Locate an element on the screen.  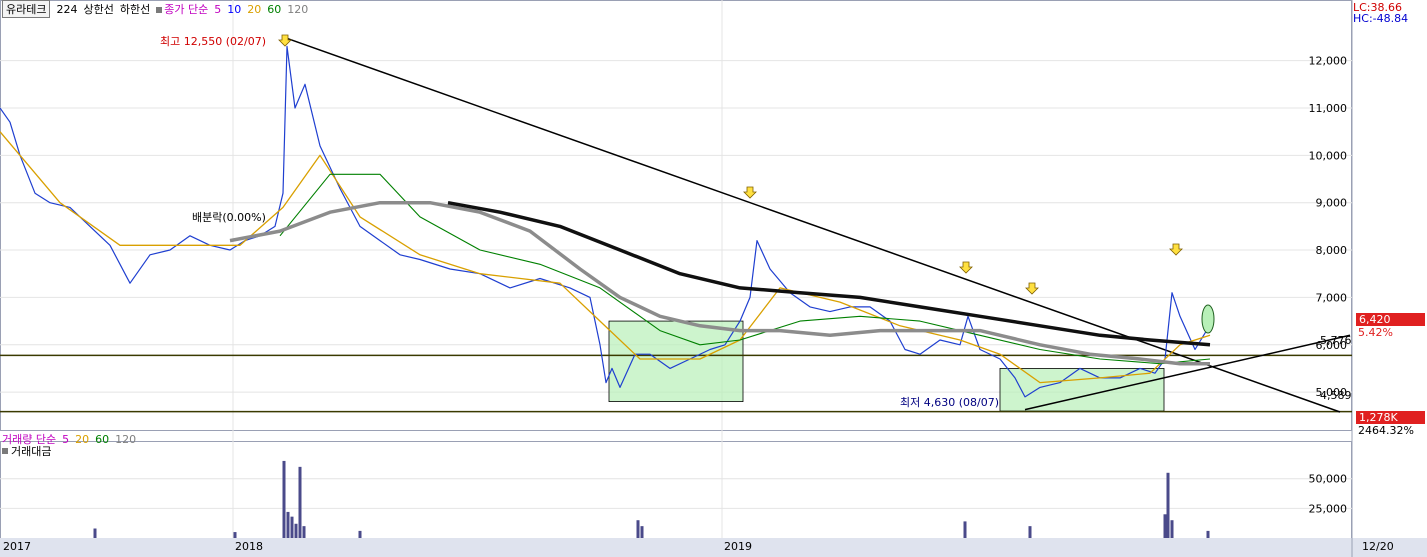
volume-tick-label: 25,000 is located at coordinates (1328, 508).